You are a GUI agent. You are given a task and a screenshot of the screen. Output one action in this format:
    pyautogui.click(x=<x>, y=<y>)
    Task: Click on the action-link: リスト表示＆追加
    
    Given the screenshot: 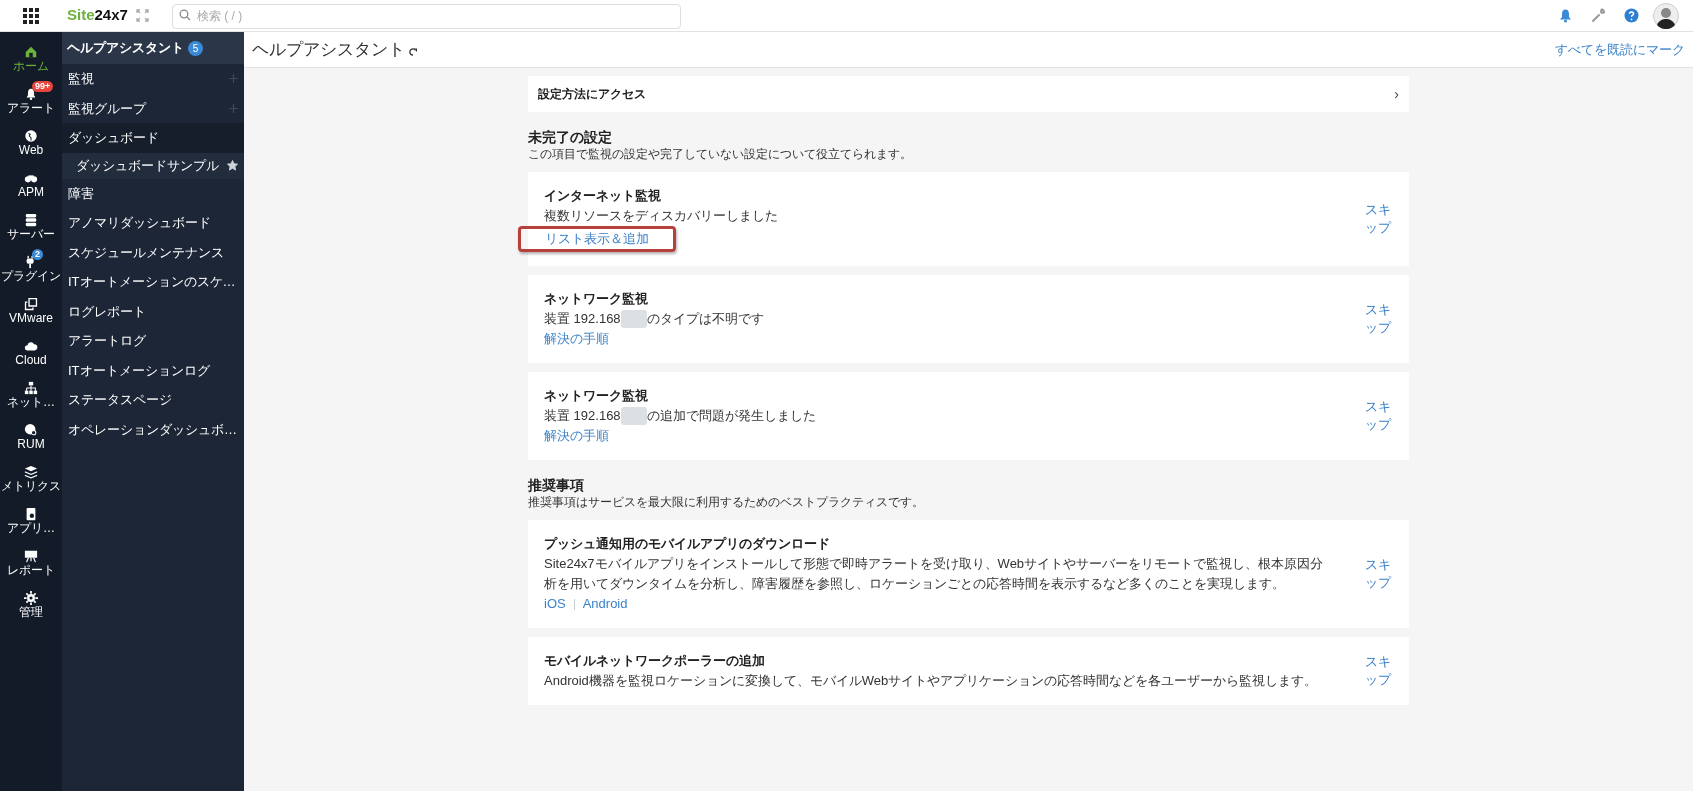 What is the action you would take?
    pyautogui.click(x=597, y=239)
    